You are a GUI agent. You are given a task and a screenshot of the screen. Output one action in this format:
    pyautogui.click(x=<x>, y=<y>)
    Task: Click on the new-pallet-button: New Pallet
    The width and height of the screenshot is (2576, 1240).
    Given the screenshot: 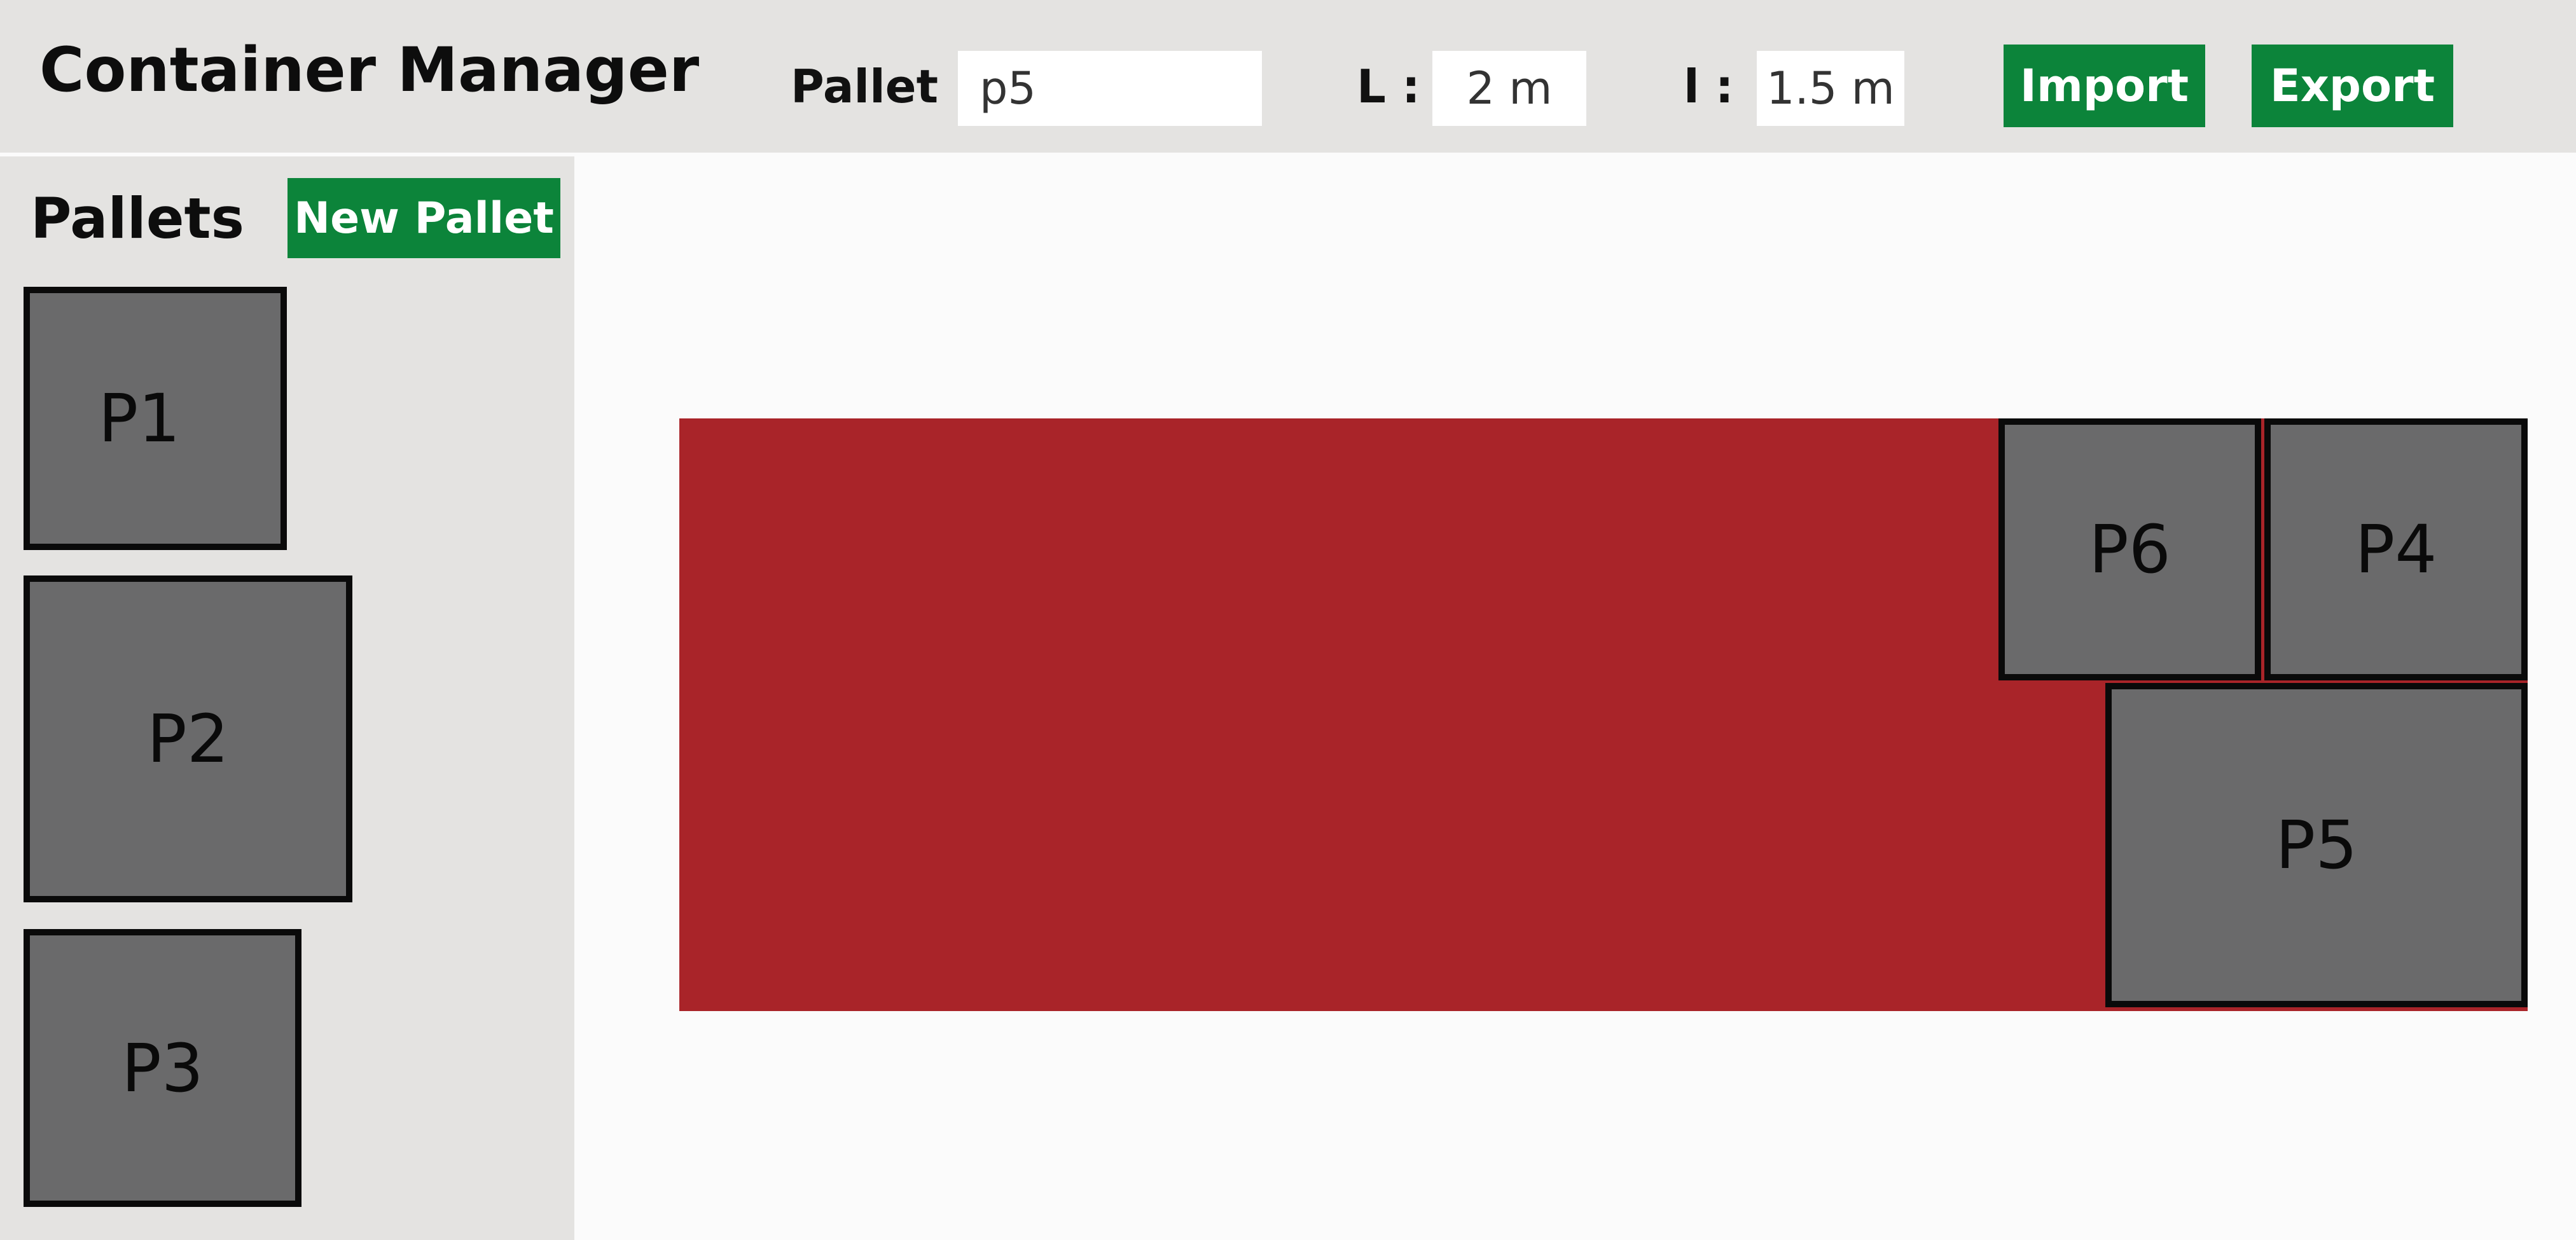 What is the action you would take?
    pyautogui.click(x=423, y=218)
    